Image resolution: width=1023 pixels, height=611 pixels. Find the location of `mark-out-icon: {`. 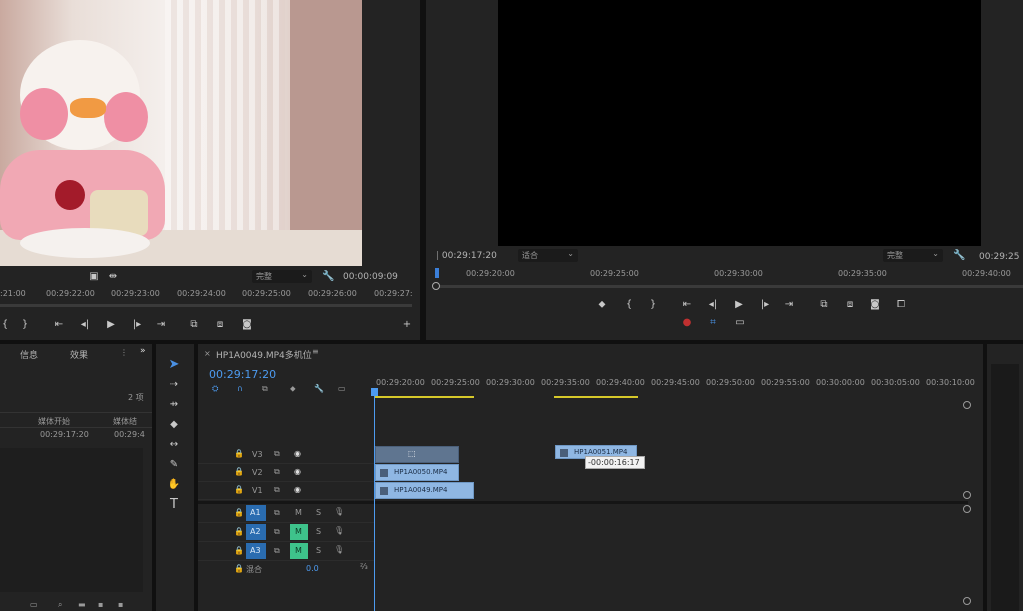

mark-out-icon: { is located at coordinates (5, 325).